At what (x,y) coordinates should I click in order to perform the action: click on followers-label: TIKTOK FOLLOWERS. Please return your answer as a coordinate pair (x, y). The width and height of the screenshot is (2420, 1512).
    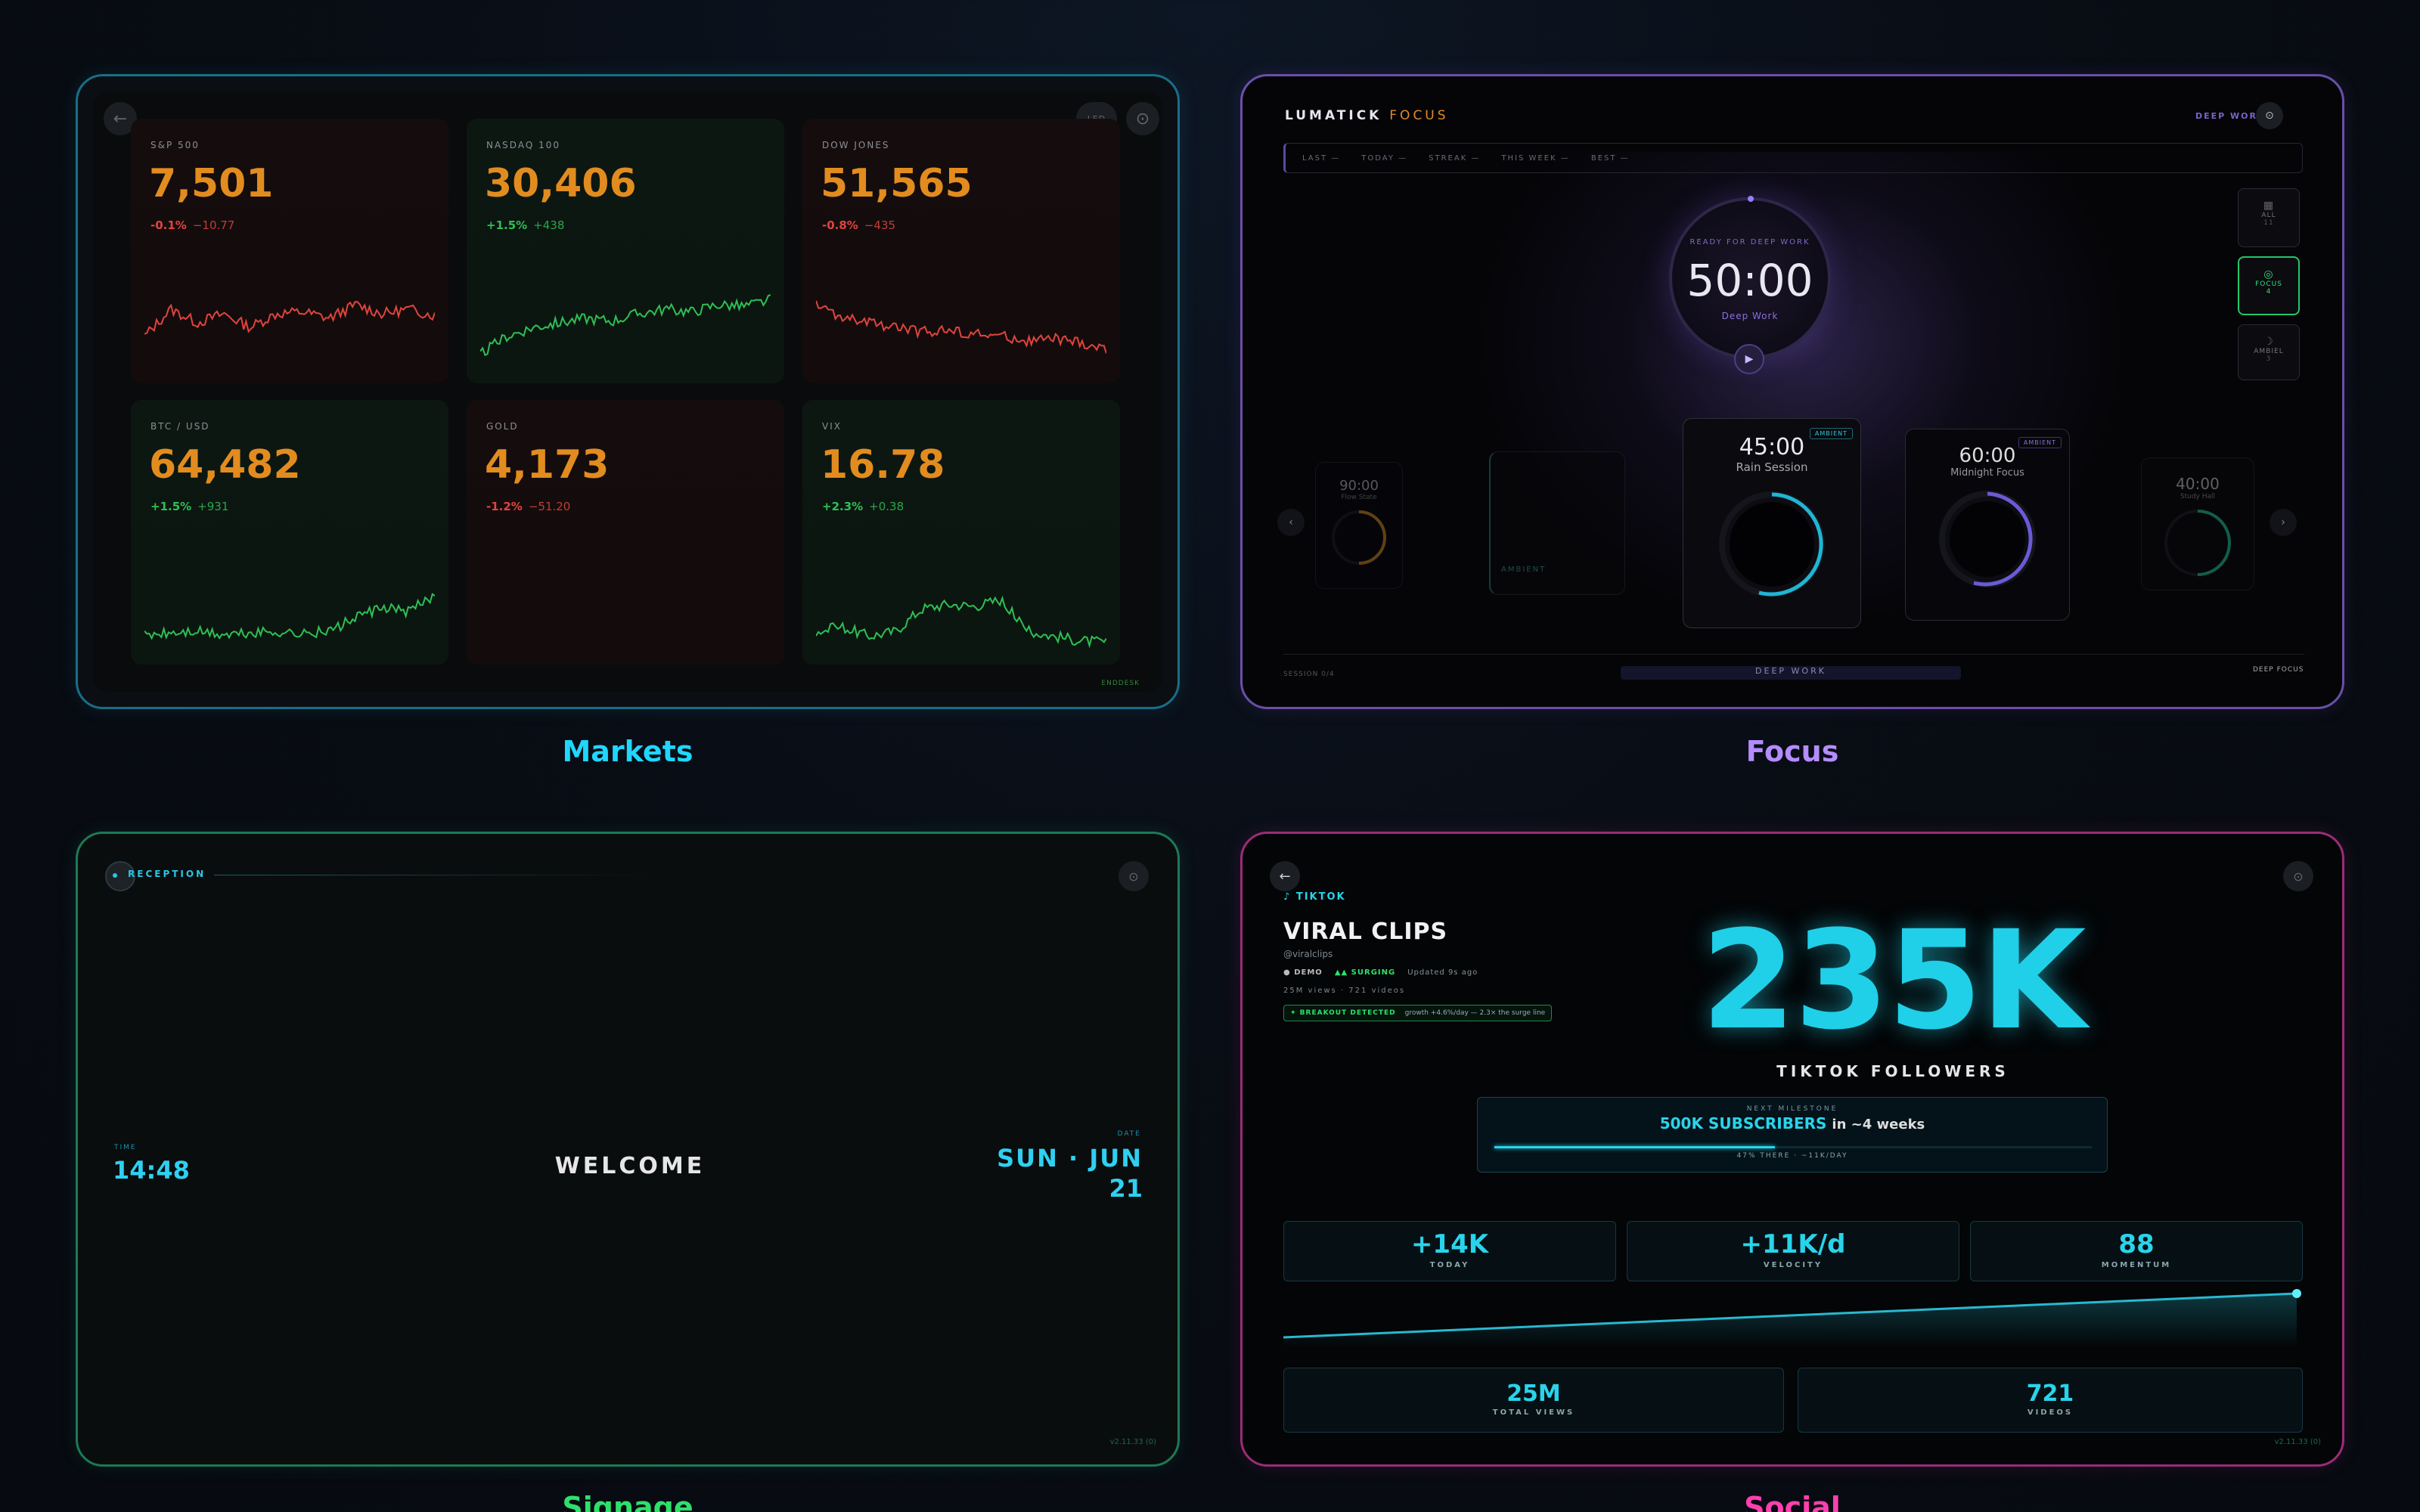
    Looking at the image, I should click on (1892, 1071).